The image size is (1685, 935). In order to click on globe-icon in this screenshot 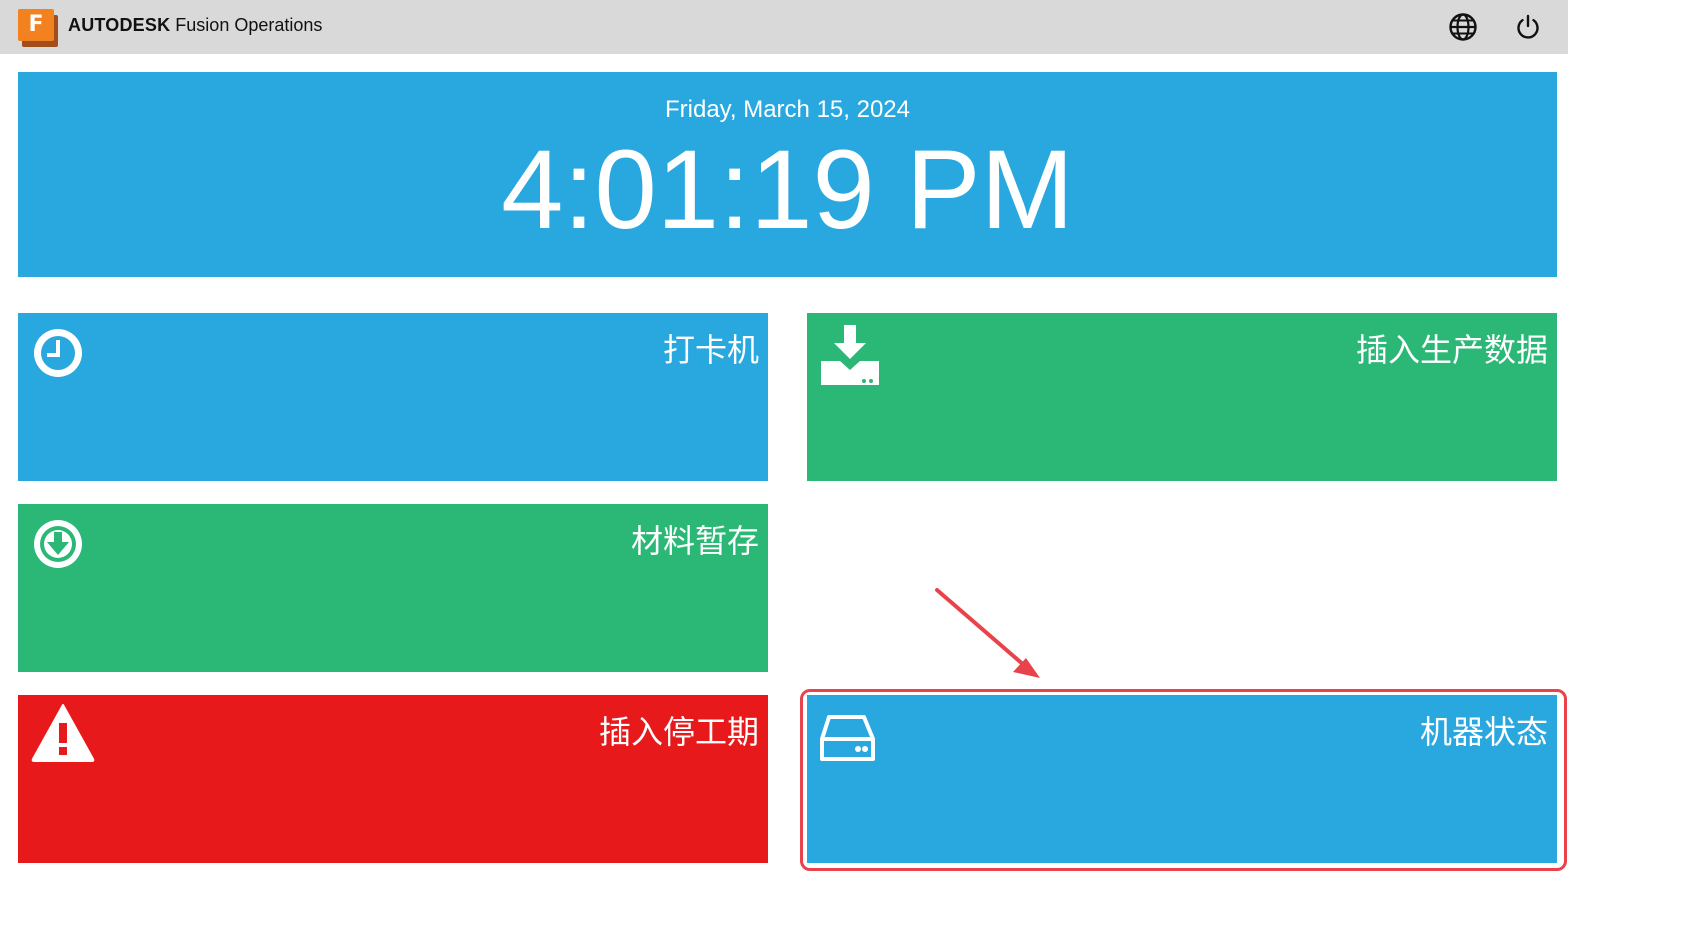, I will do `click(1463, 27)`.